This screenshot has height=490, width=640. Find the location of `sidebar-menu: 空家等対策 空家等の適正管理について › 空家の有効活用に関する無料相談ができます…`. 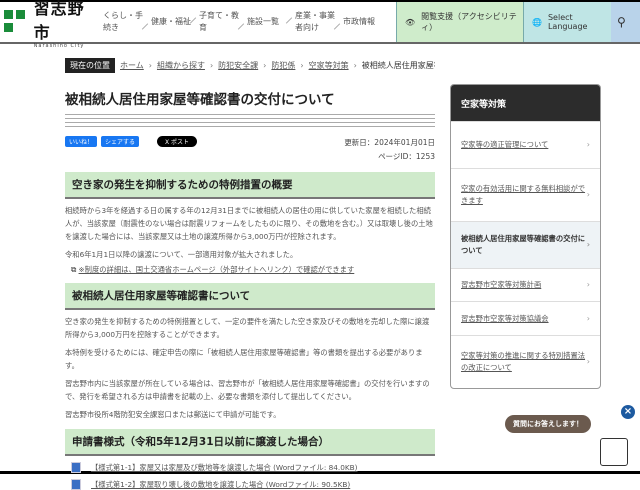

sidebar-menu: 空家等対策 空家等の適正管理について › 空家の有効活用に関する無料相談ができます… is located at coordinates (525, 236).